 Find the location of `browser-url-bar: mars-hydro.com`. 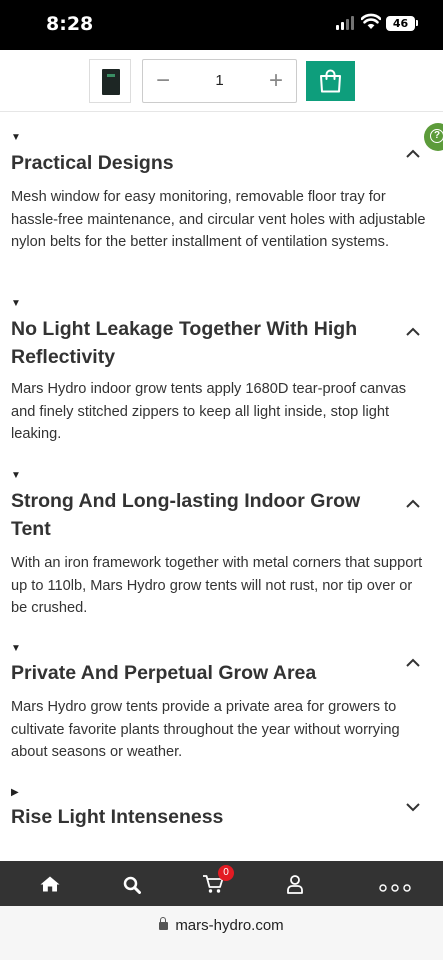

browser-url-bar: mars-hydro.com is located at coordinates (221, 933).